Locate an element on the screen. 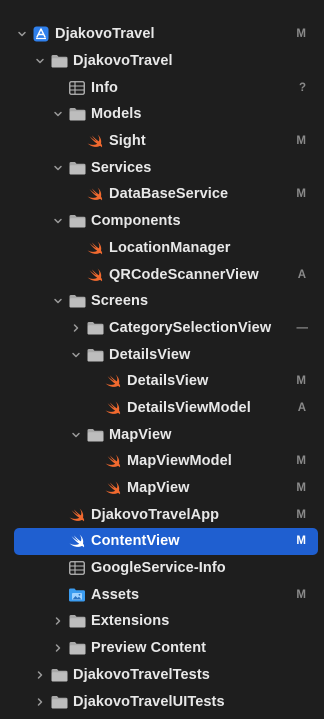  tree-item-file: LocationManager is located at coordinates (162, 248).